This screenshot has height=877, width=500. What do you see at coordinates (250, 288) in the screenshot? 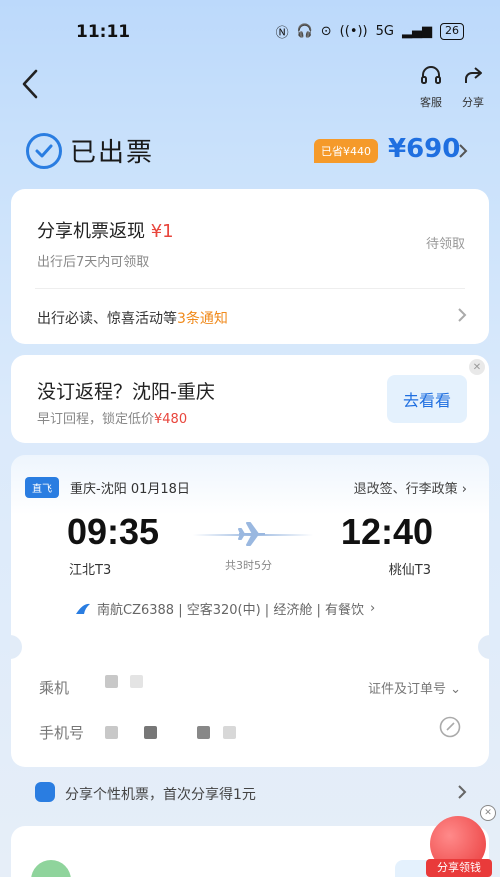
I see `divider` at bounding box center [250, 288].